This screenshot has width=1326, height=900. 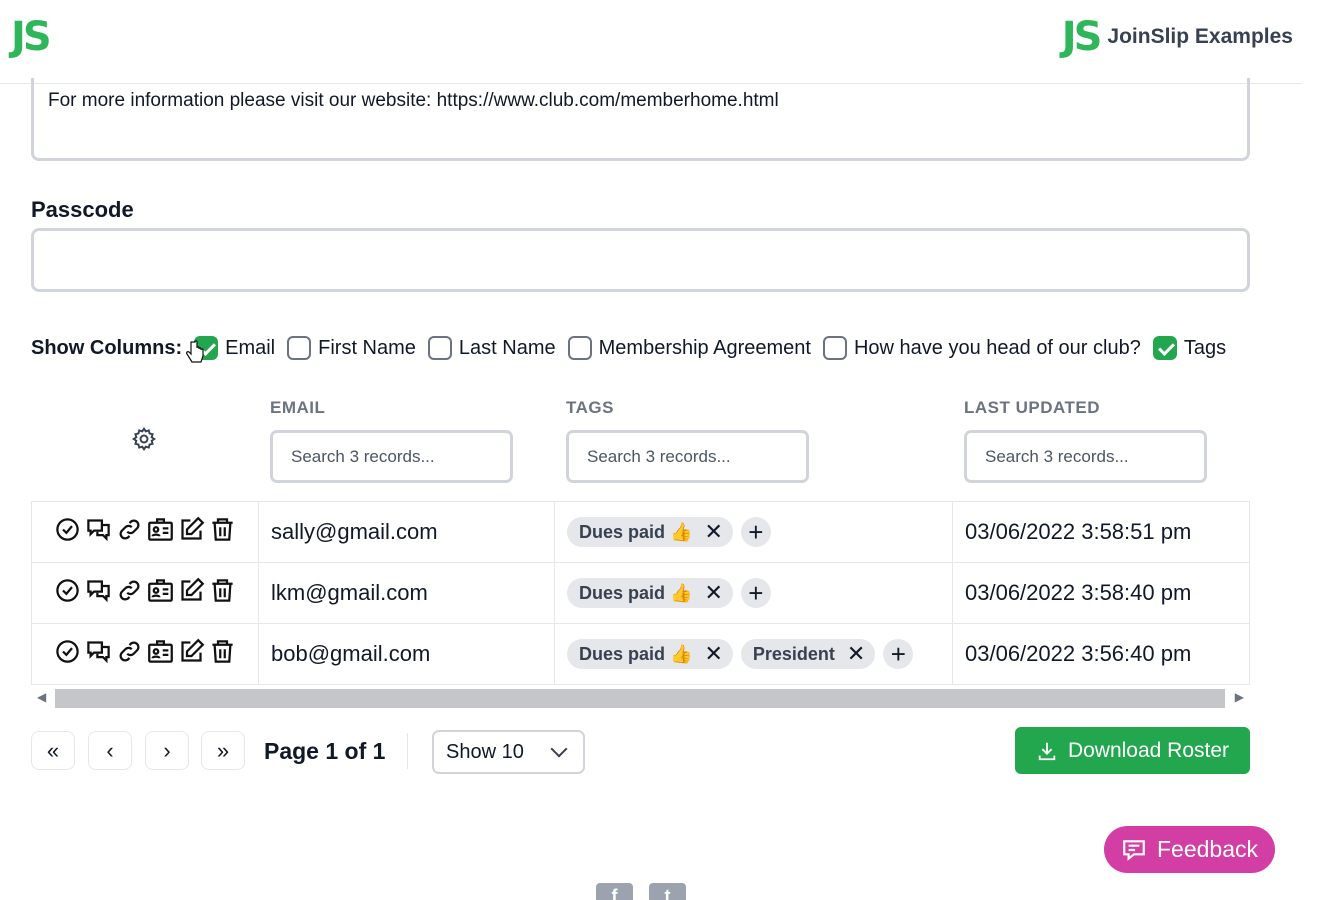 I want to click on checkbox-tags, so click(x=1164, y=348).